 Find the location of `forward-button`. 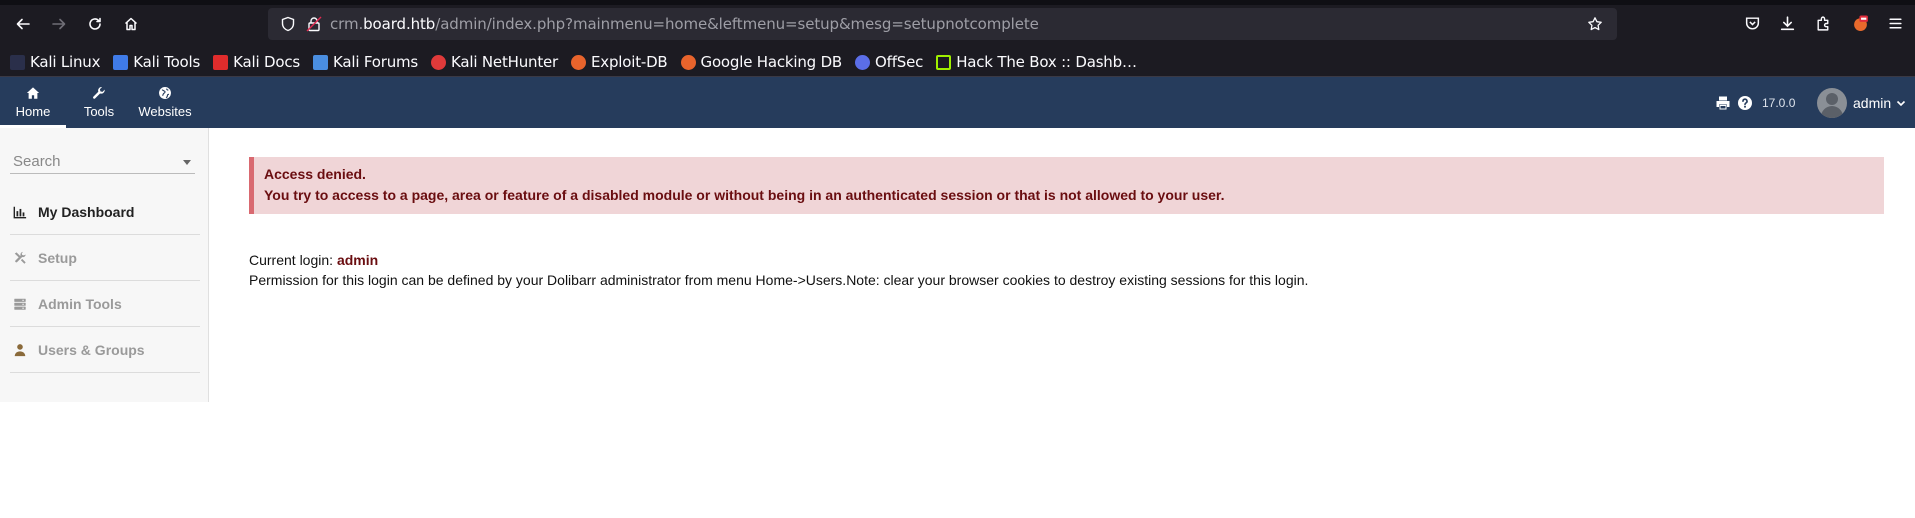

forward-button is located at coordinates (59, 24).